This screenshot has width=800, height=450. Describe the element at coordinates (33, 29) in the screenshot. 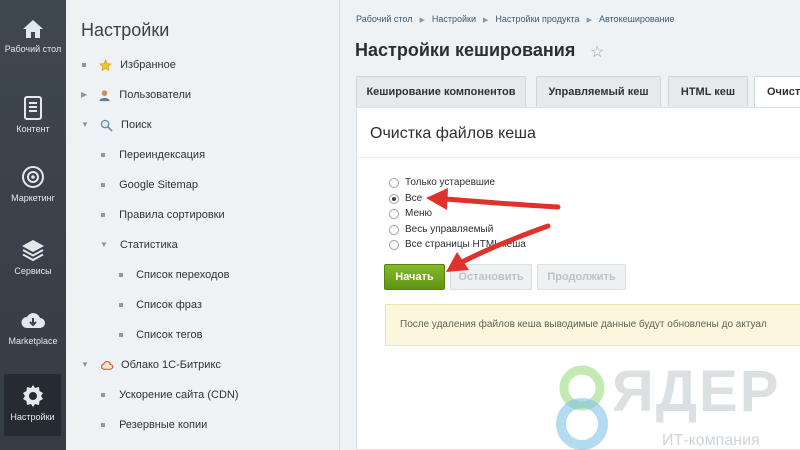

I see `home-icon` at that location.